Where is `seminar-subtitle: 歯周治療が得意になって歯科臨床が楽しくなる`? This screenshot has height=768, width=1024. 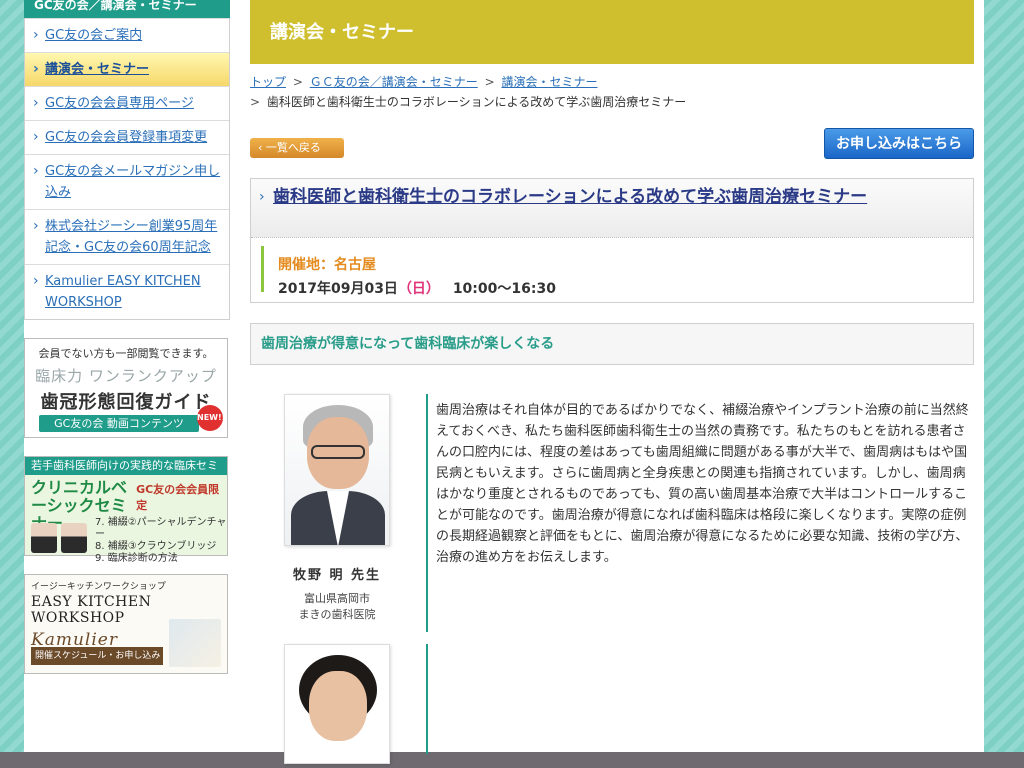
seminar-subtitle: 歯周治療が得意になって歯科臨床が楽しくなる is located at coordinates (612, 344).